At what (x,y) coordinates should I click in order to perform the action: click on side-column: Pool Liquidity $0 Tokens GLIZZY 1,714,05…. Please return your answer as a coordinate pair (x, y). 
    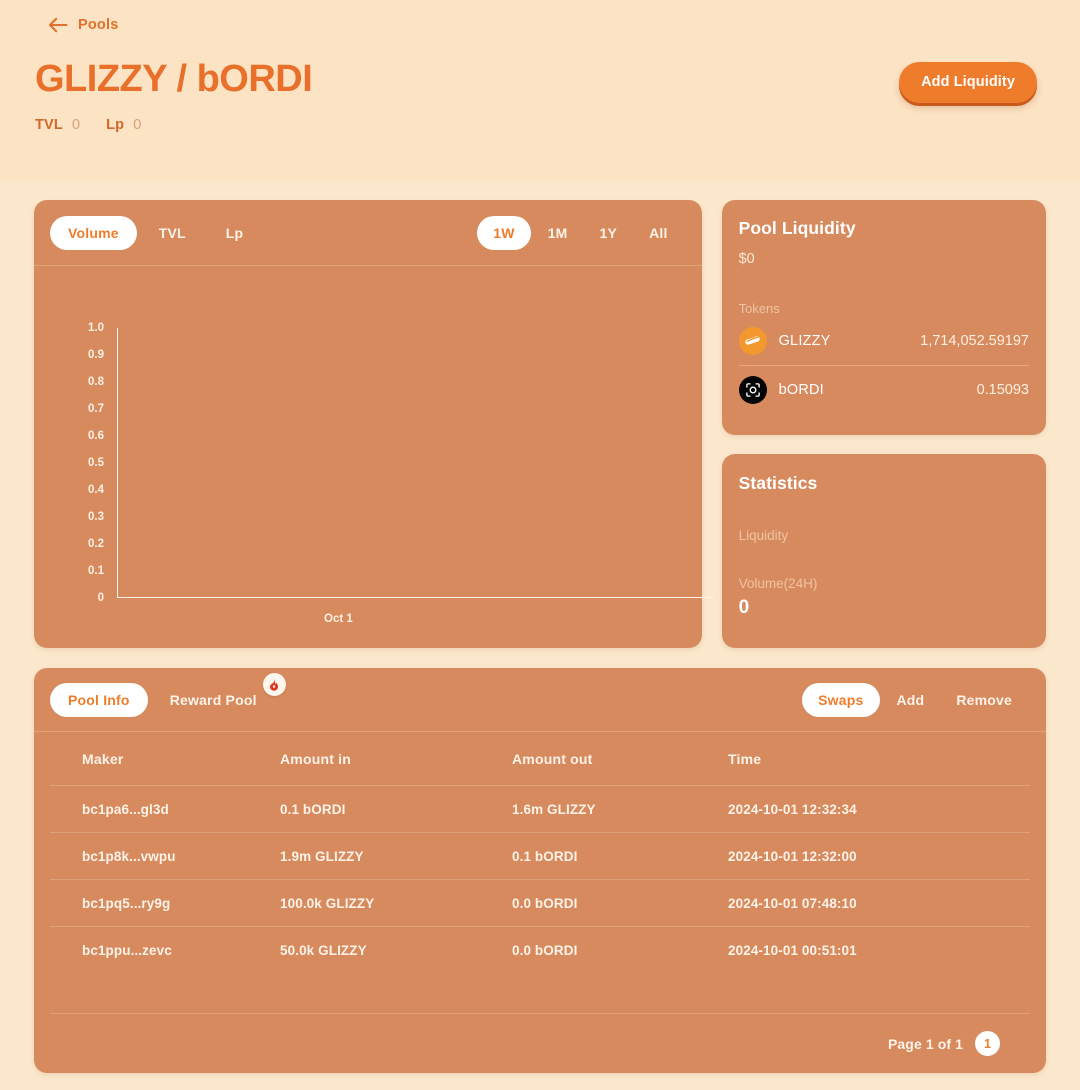
    Looking at the image, I should click on (883, 424).